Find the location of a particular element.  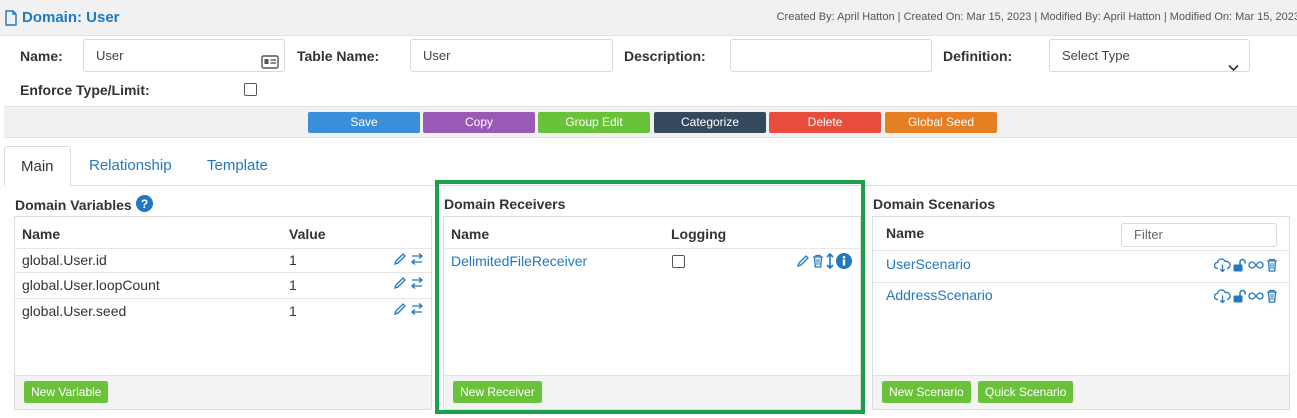

filter-placeholder: Filter is located at coordinates (1148, 234).